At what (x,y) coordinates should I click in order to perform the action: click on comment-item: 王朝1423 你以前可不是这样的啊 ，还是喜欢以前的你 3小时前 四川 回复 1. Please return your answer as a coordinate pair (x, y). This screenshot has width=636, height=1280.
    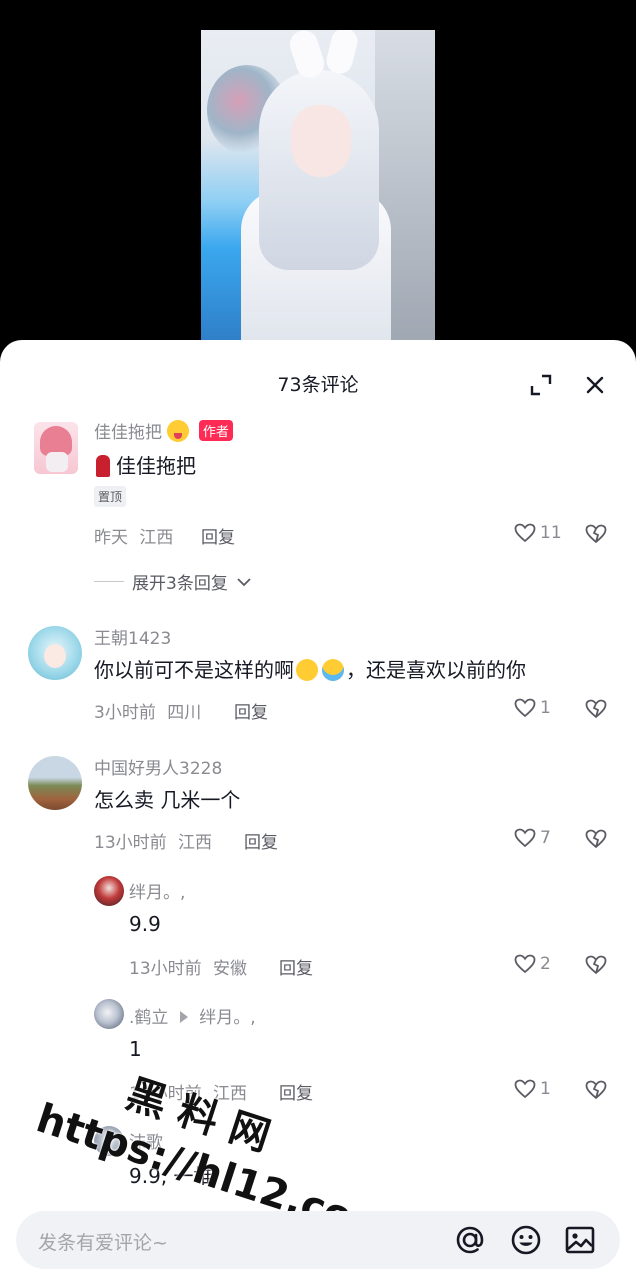
    Looking at the image, I should click on (318, 677).